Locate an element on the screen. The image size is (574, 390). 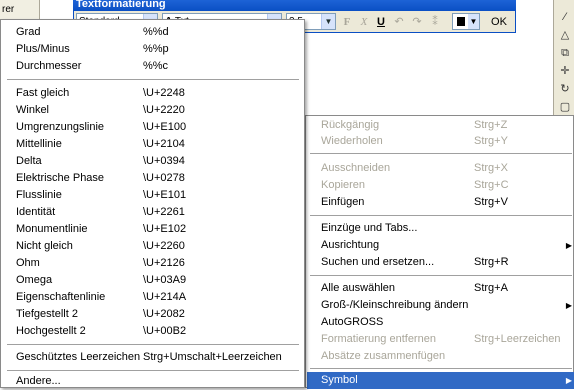
symbol-item-omega: Omega \U+03A9 is located at coordinates (152, 280).